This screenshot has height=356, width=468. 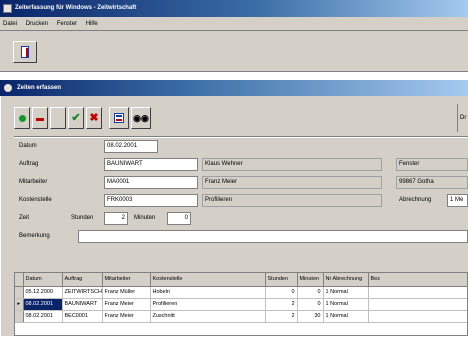 I want to click on separator, so click(x=241, y=137).